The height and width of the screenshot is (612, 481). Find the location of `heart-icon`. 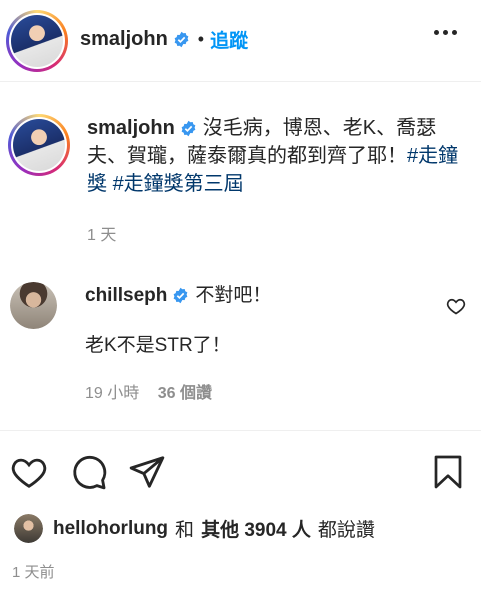

heart-icon is located at coordinates (29, 472).